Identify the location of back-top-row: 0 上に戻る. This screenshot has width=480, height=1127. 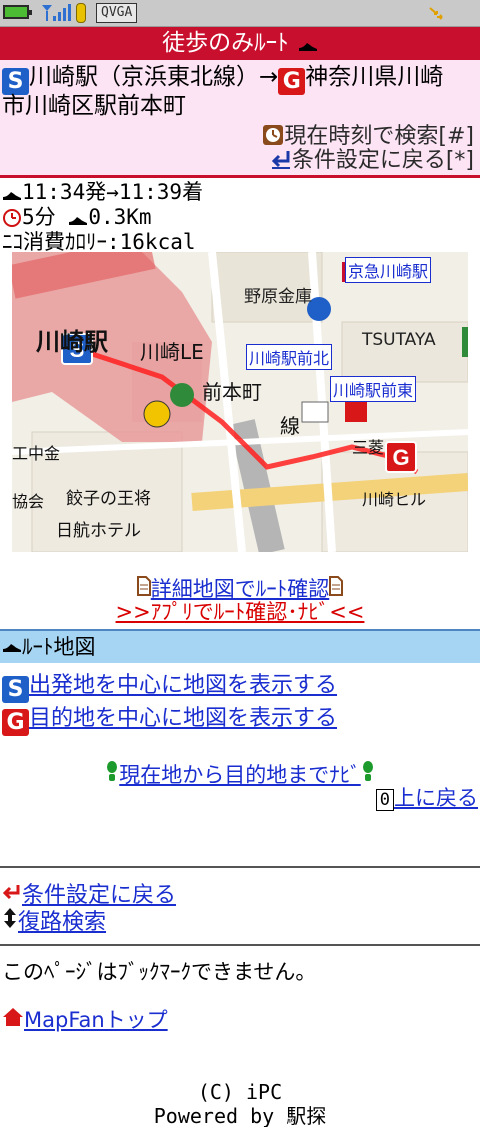
(426, 798).